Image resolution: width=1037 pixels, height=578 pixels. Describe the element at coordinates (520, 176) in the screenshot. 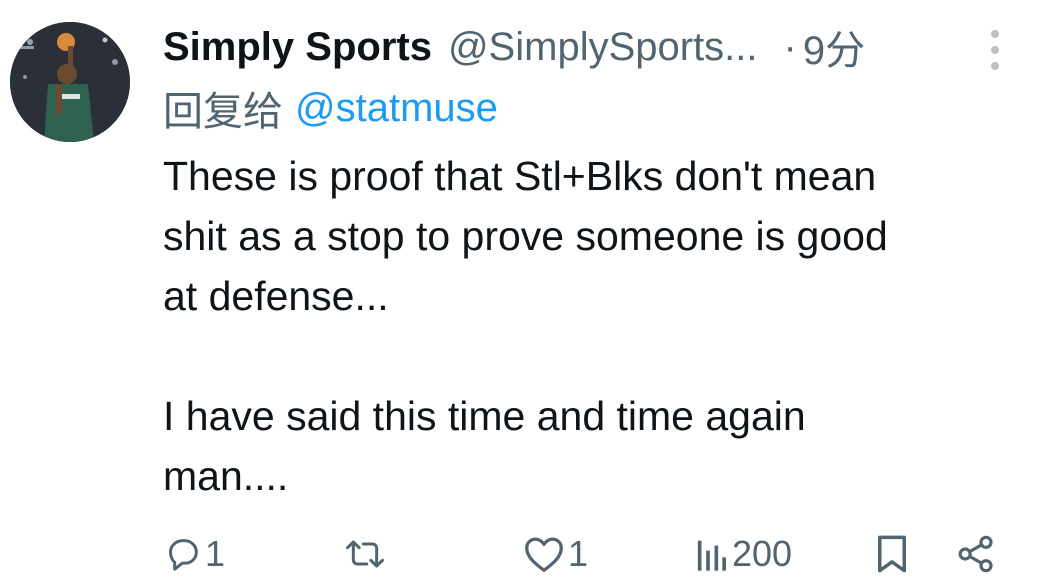

I see `tweet-text-line: These is proof that Stl+Blks don't mean` at that location.